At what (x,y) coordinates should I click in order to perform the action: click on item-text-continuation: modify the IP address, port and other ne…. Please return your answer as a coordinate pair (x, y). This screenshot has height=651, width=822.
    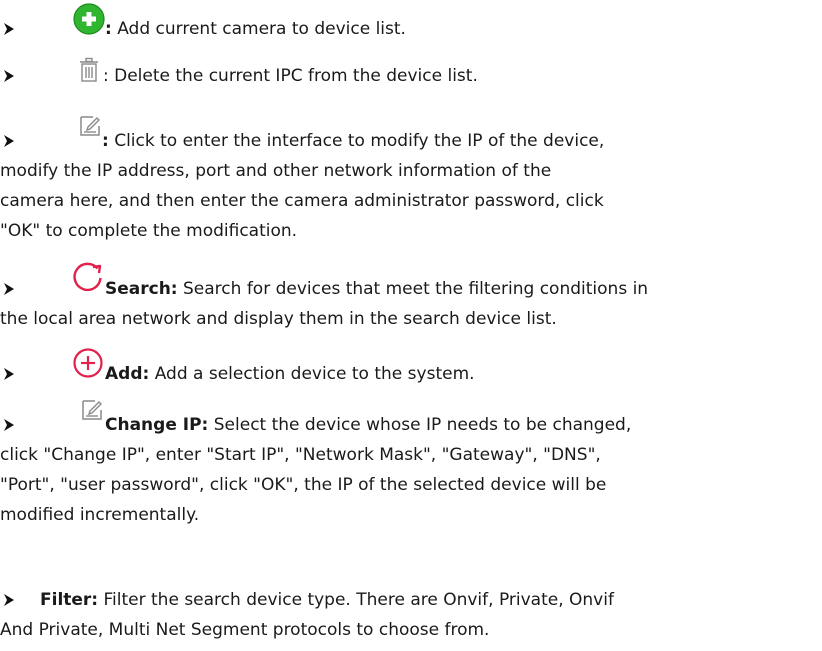
    Looking at the image, I should click on (276, 171).